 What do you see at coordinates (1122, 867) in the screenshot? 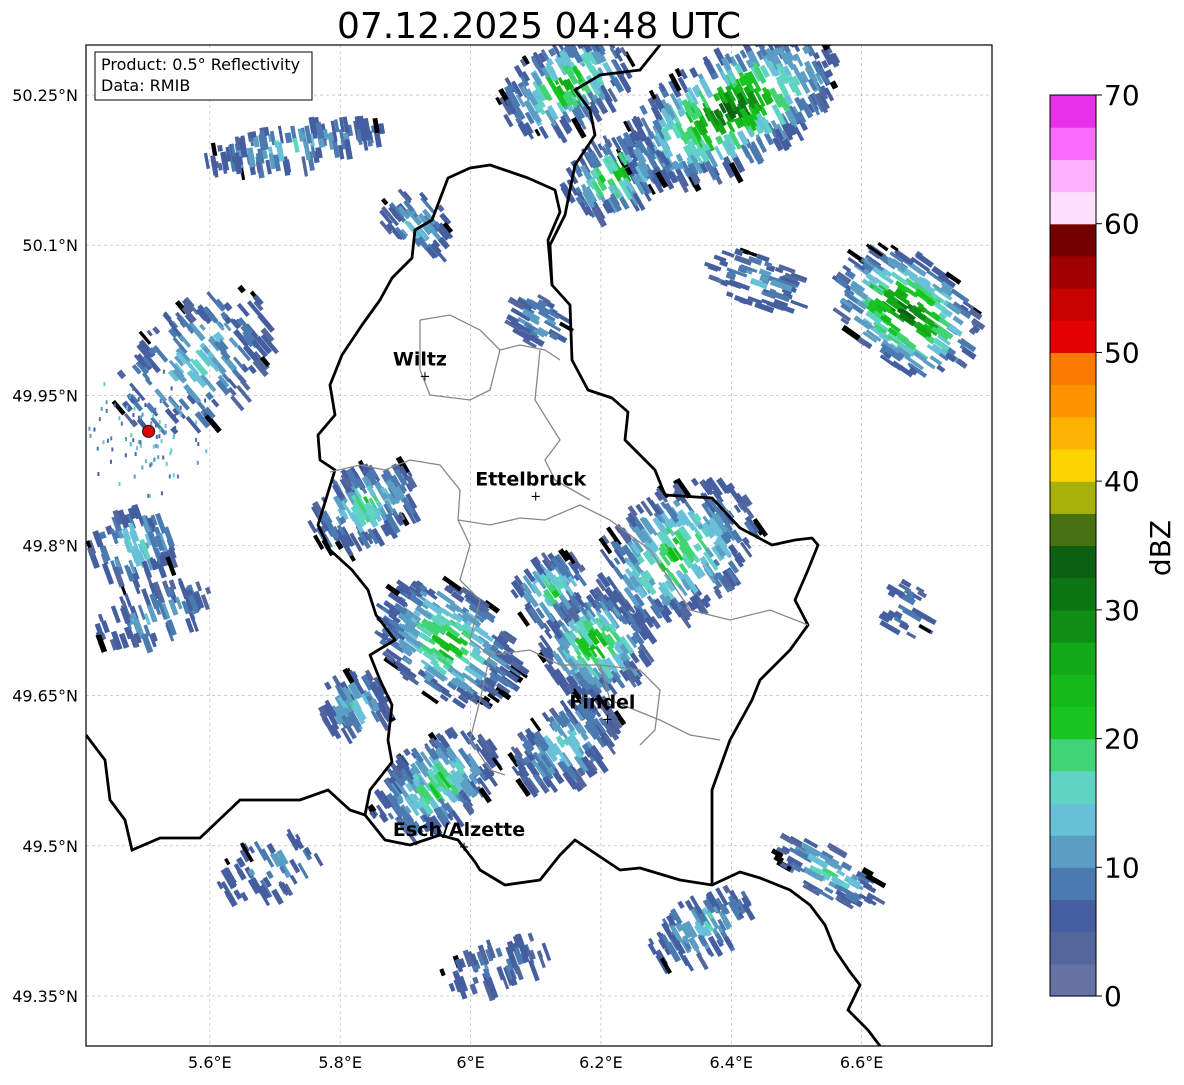
I see `colorbar-tick-label: 10` at bounding box center [1122, 867].